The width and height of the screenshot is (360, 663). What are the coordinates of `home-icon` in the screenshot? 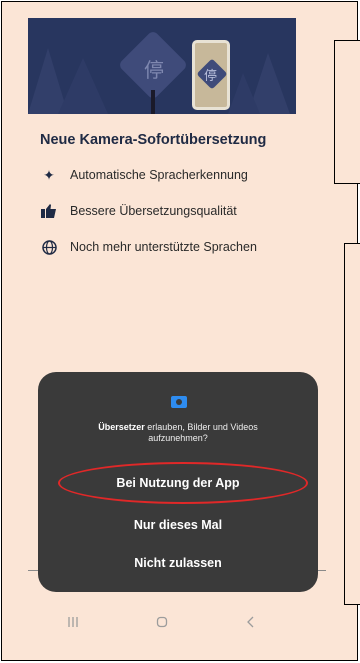 It's located at (162, 623).